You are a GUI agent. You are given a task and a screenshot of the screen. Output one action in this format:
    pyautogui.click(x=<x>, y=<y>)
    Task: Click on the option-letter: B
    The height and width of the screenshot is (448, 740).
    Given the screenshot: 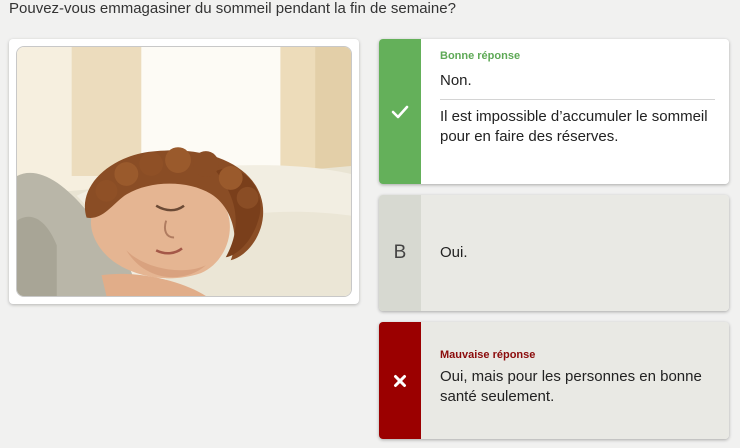 What is the action you would take?
    pyautogui.click(x=400, y=252)
    